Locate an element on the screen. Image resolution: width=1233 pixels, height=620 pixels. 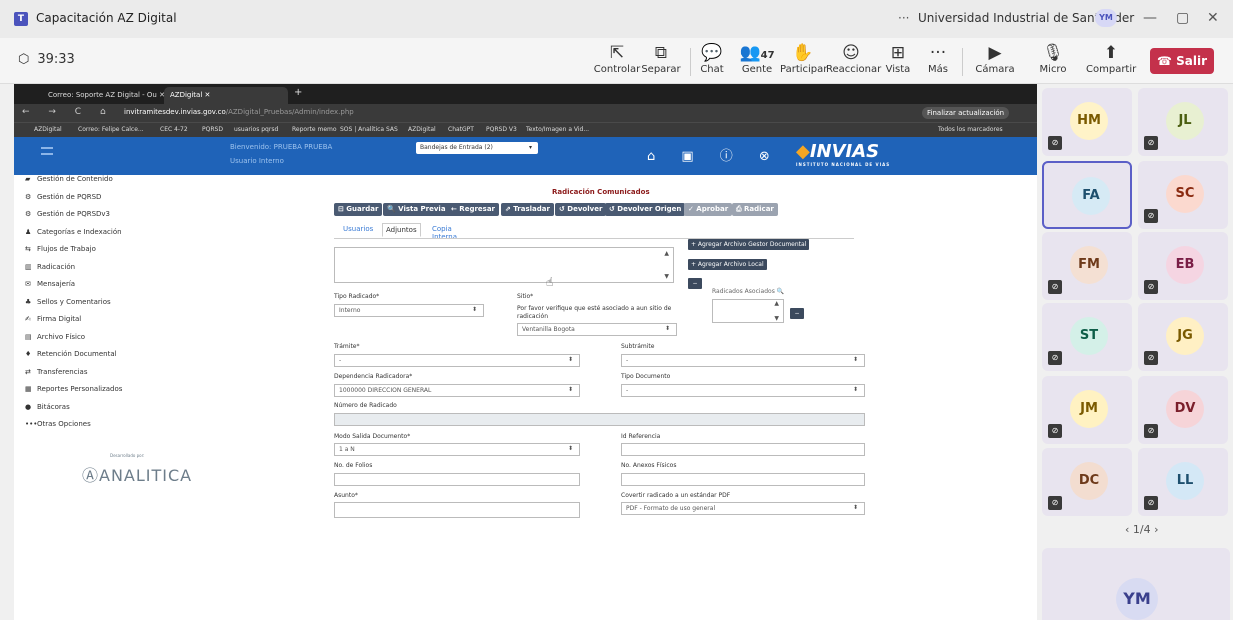
sidebar-item: •••Otras Opciones is located at coordinates (99, 429).